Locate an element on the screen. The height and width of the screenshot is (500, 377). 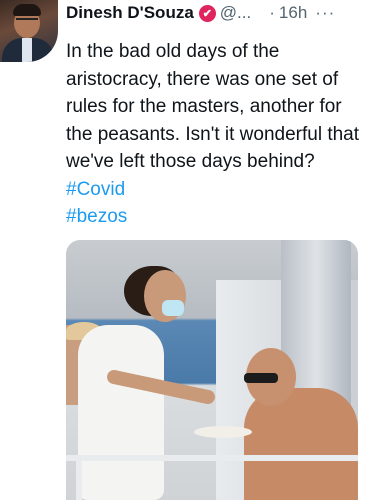
hashtag-bezos: #bezos is located at coordinates (96, 216).